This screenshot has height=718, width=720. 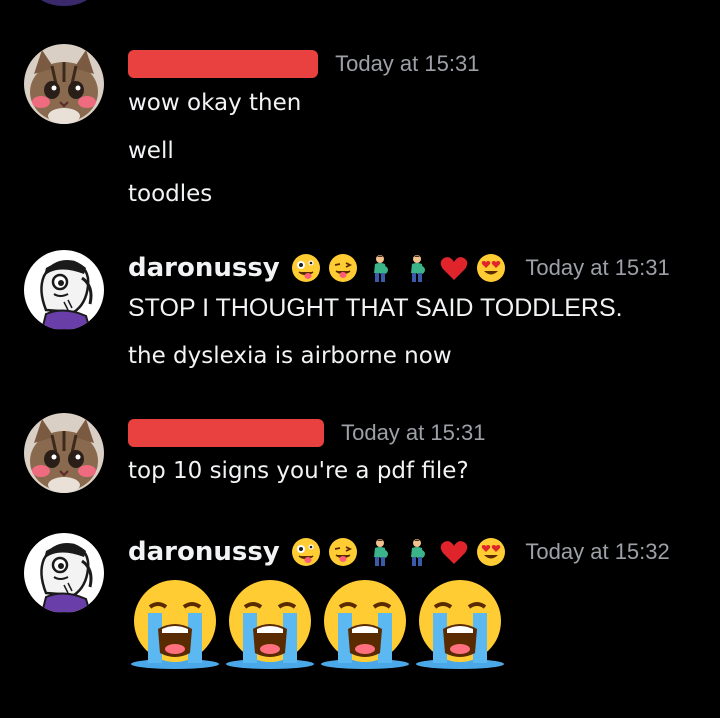 I want to click on message-header: daronussy Today at 15:31, so click(x=399, y=271).